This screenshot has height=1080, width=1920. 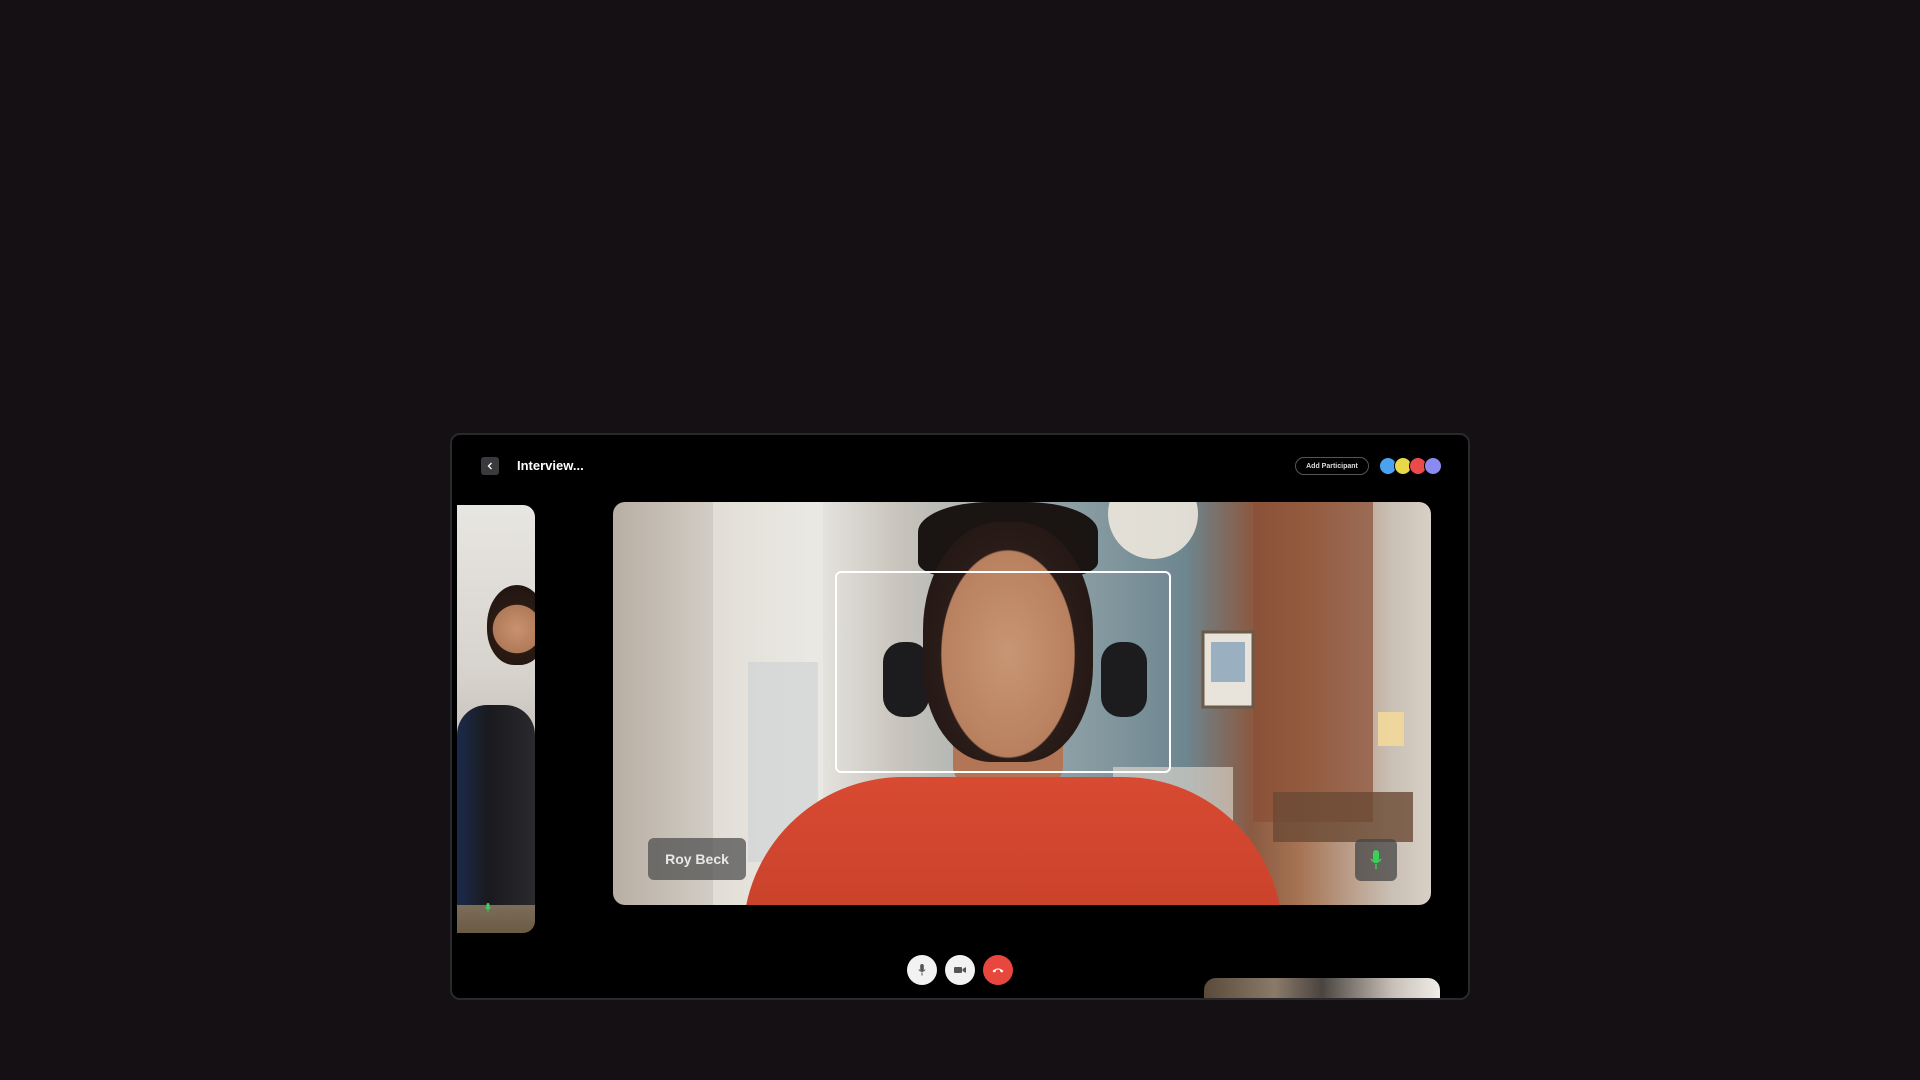 I want to click on participant-mic-button, so click(x=1376, y=860).